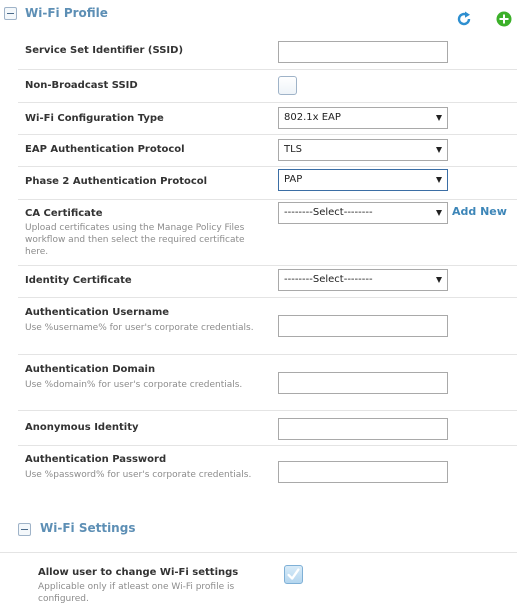  Describe the element at coordinates (293, 149) in the screenshot. I see `eap-protocol-value: TLS` at that location.